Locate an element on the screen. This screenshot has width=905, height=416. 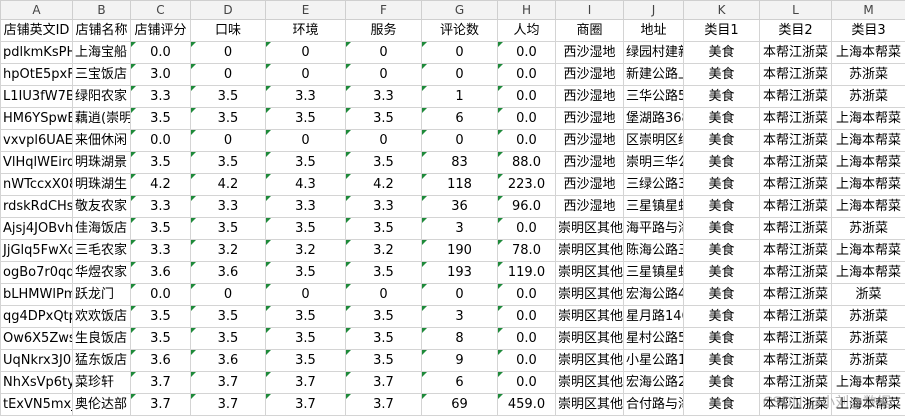
cell-j: 宏海公路20 is located at coordinates (653, 382).